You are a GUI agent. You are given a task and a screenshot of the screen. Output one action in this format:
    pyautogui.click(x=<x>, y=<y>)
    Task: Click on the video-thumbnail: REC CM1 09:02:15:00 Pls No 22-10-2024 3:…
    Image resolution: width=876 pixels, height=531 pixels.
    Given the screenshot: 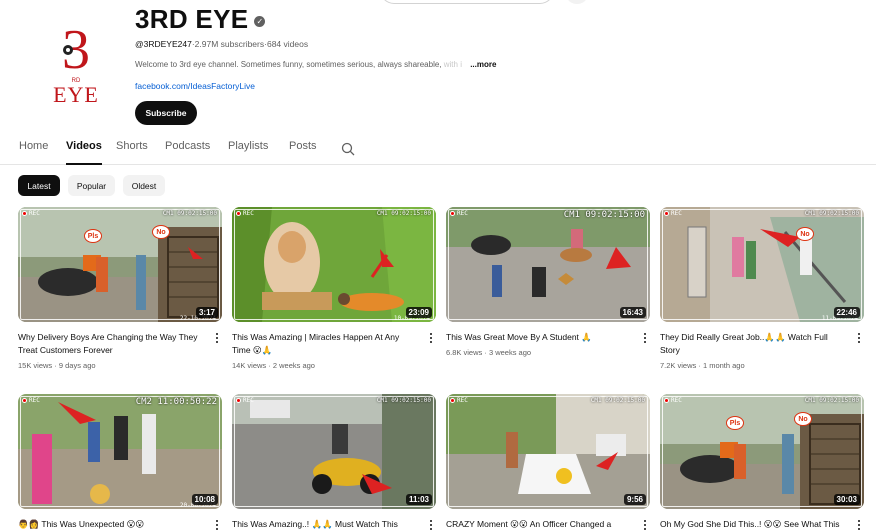 What is the action you would take?
    pyautogui.click(x=120, y=264)
    